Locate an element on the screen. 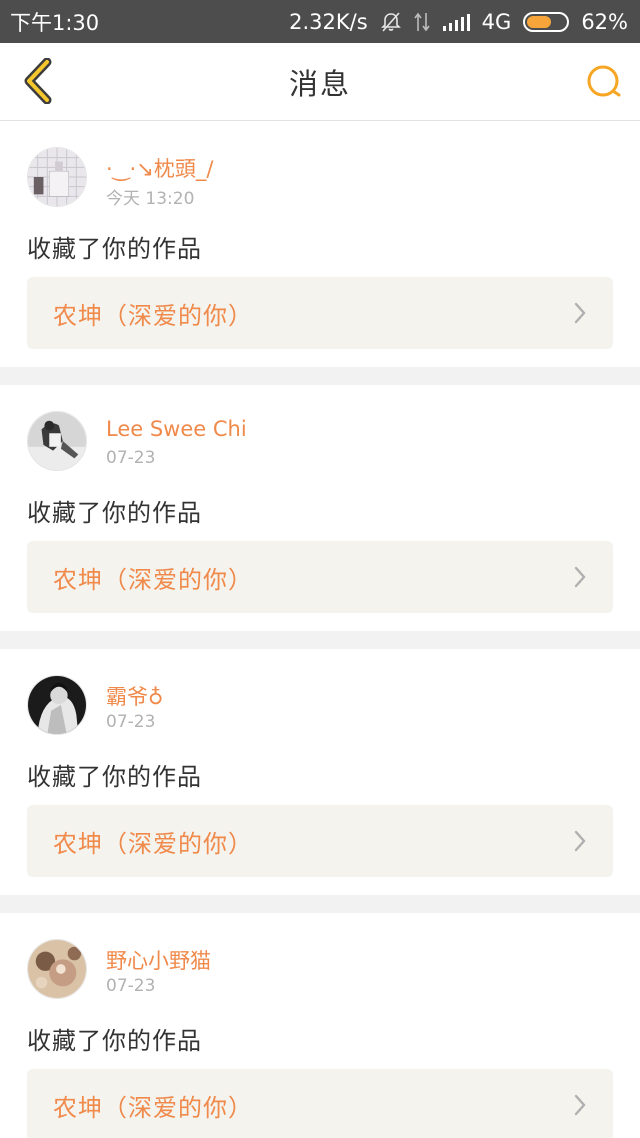  timestamp: 今天 13:20 is located at coordinates (150, 199).